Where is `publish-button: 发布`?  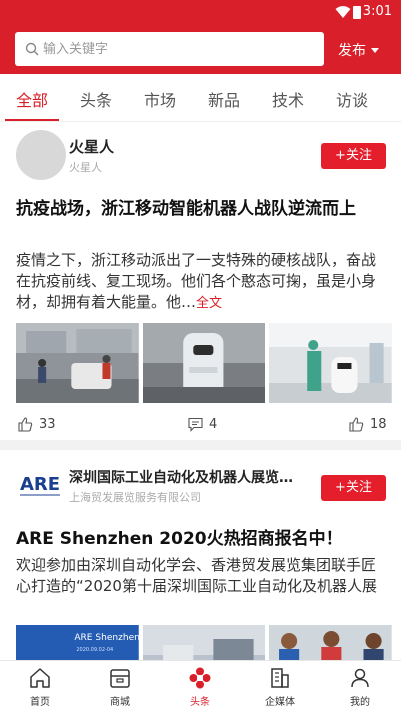 publish-button: 发布 is located at coordinates (358, 50).